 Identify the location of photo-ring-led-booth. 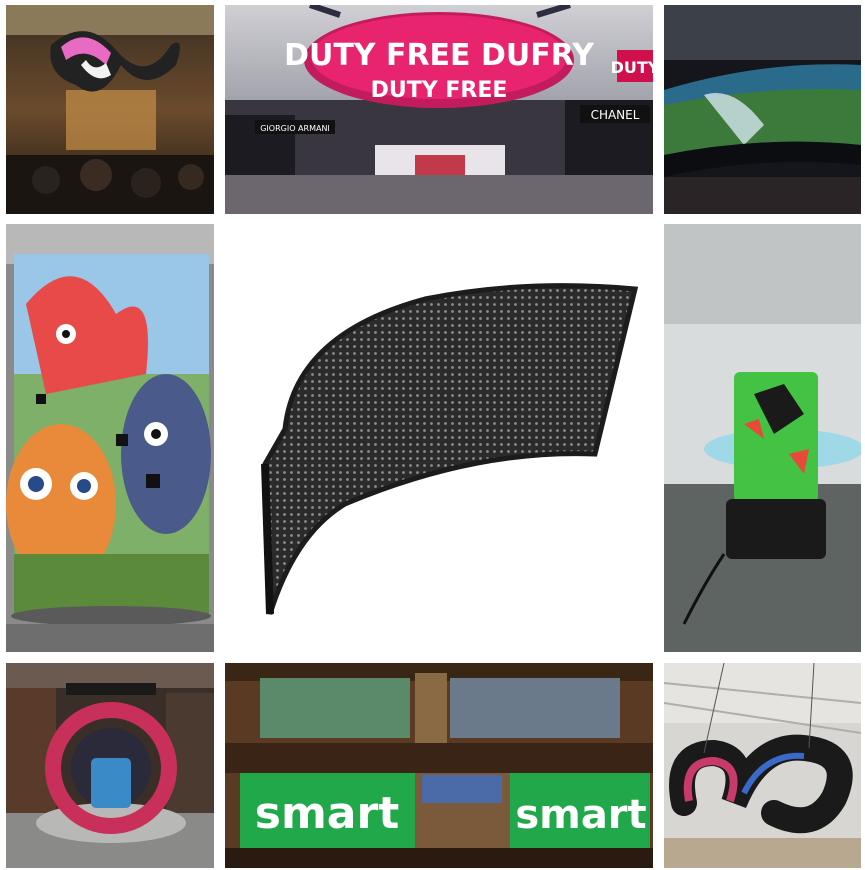
(110, 765).